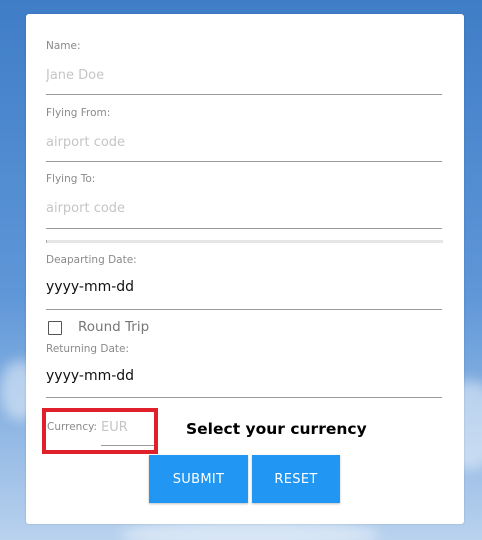 This screenshot has width=482, height=540. What do you see at coordinates (296, 479) in the screenshot?
I see `reset-button: RESET` at bounding box center [296, 479].